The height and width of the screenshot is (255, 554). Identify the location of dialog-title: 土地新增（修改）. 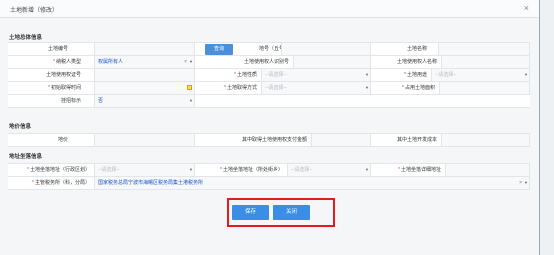
(34, 11).